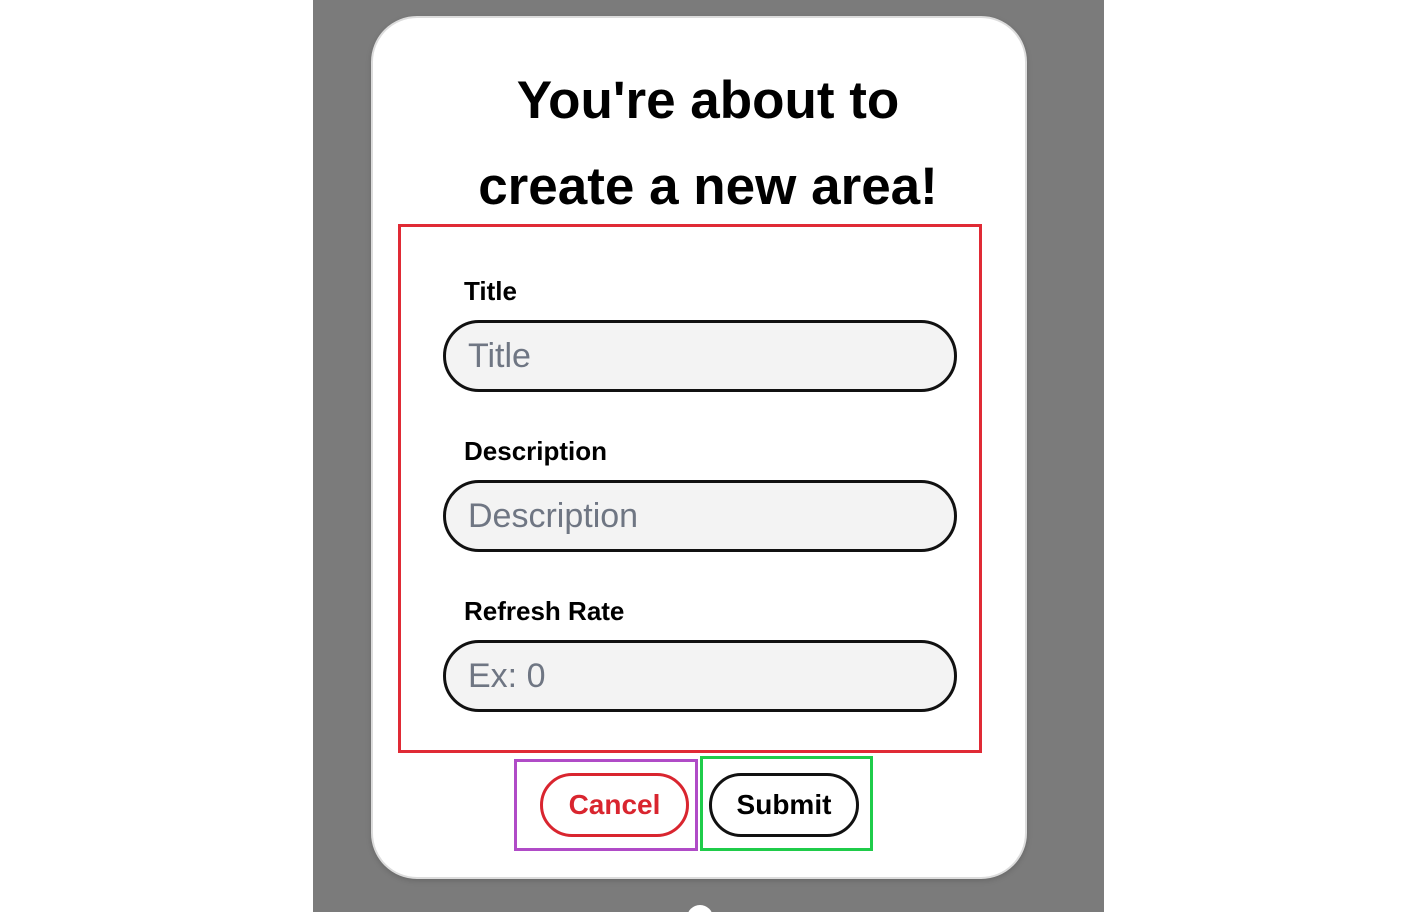  Describe the element at coordinates (700, 908) in the screenshot. I see `backdrop-dot` at that location.